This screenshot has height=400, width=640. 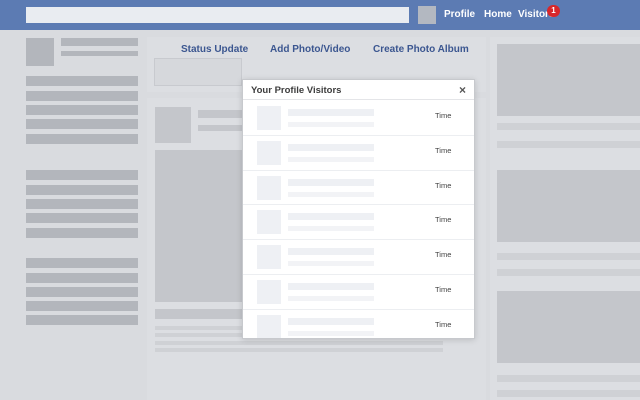 What do you see at coordinates (553, 11) in the screenshot?
I see `visitors-notification-badge: 1` at bounding box center [553, 11].